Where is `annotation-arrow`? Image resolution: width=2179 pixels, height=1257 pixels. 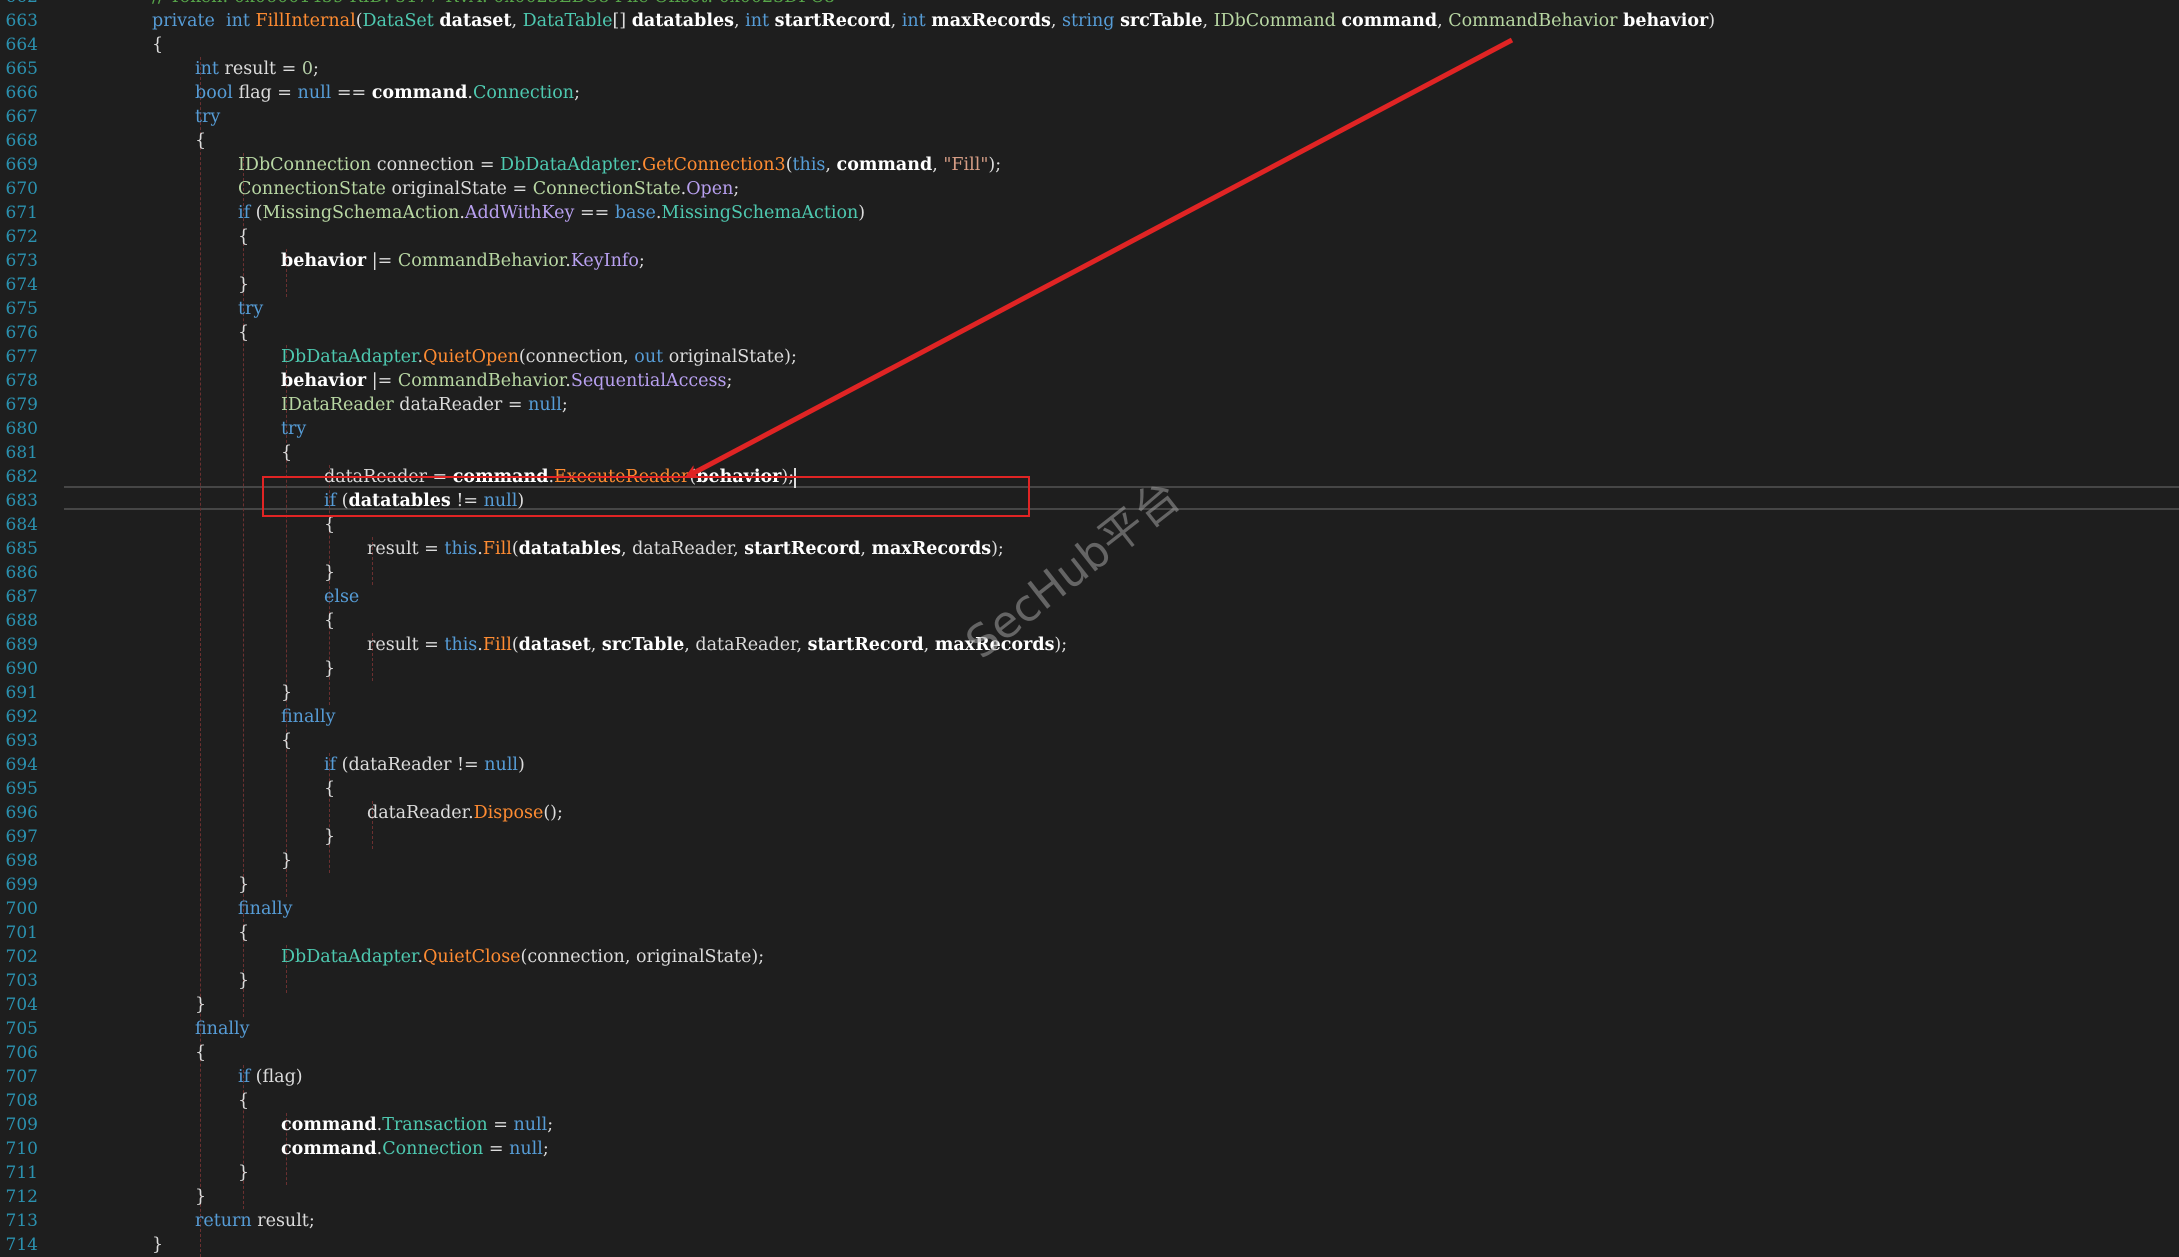
annotation-arrow is located at coordinates (1099, 258).